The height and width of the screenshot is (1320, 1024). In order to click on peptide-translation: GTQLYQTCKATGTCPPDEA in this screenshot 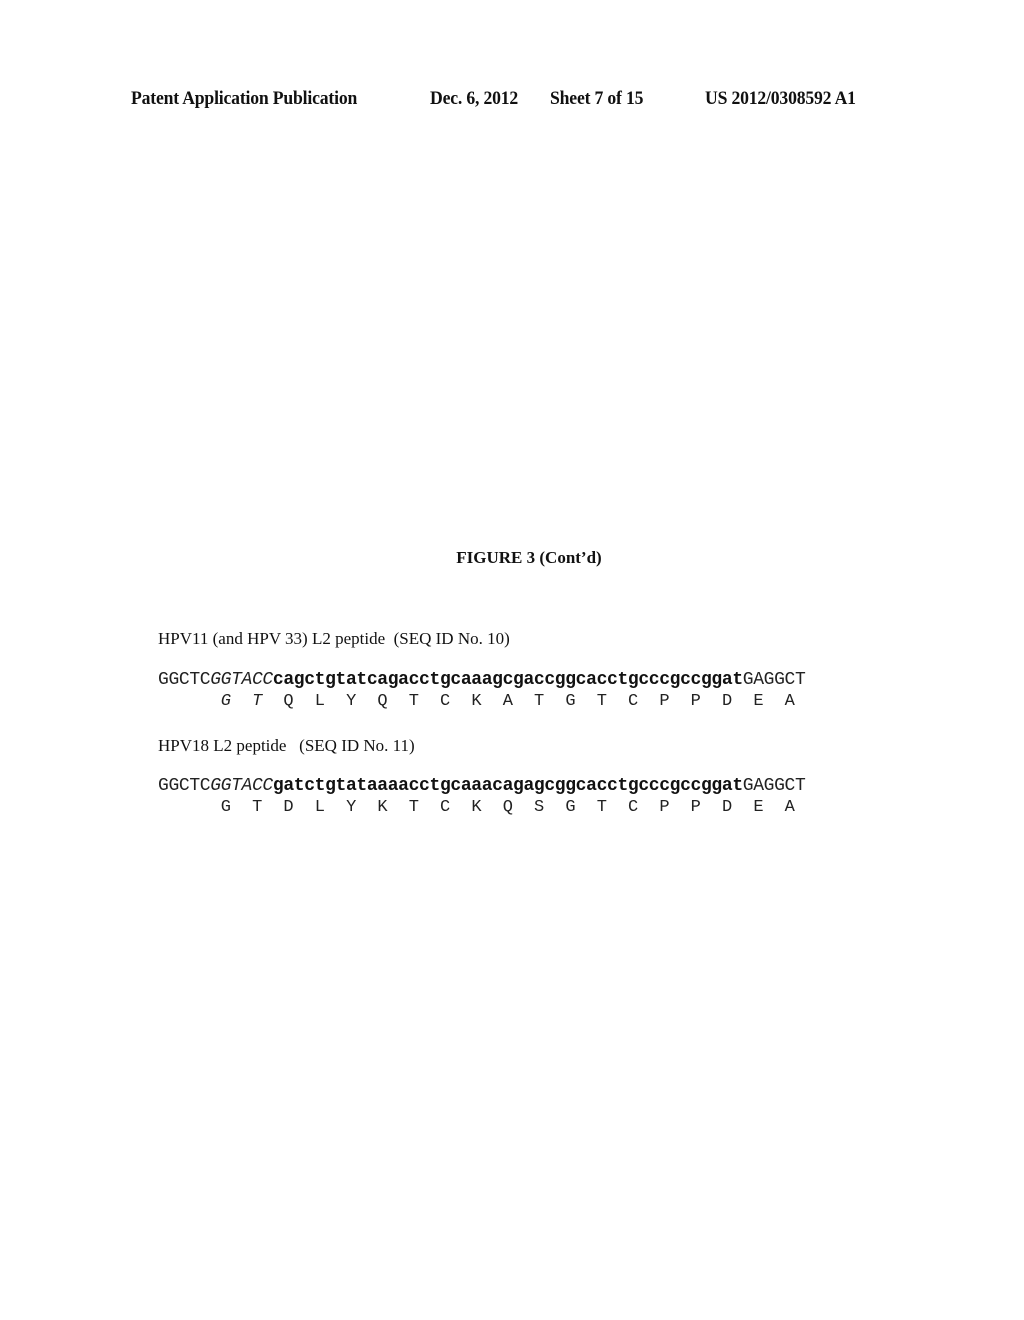, I will do `click(512, 703)`.